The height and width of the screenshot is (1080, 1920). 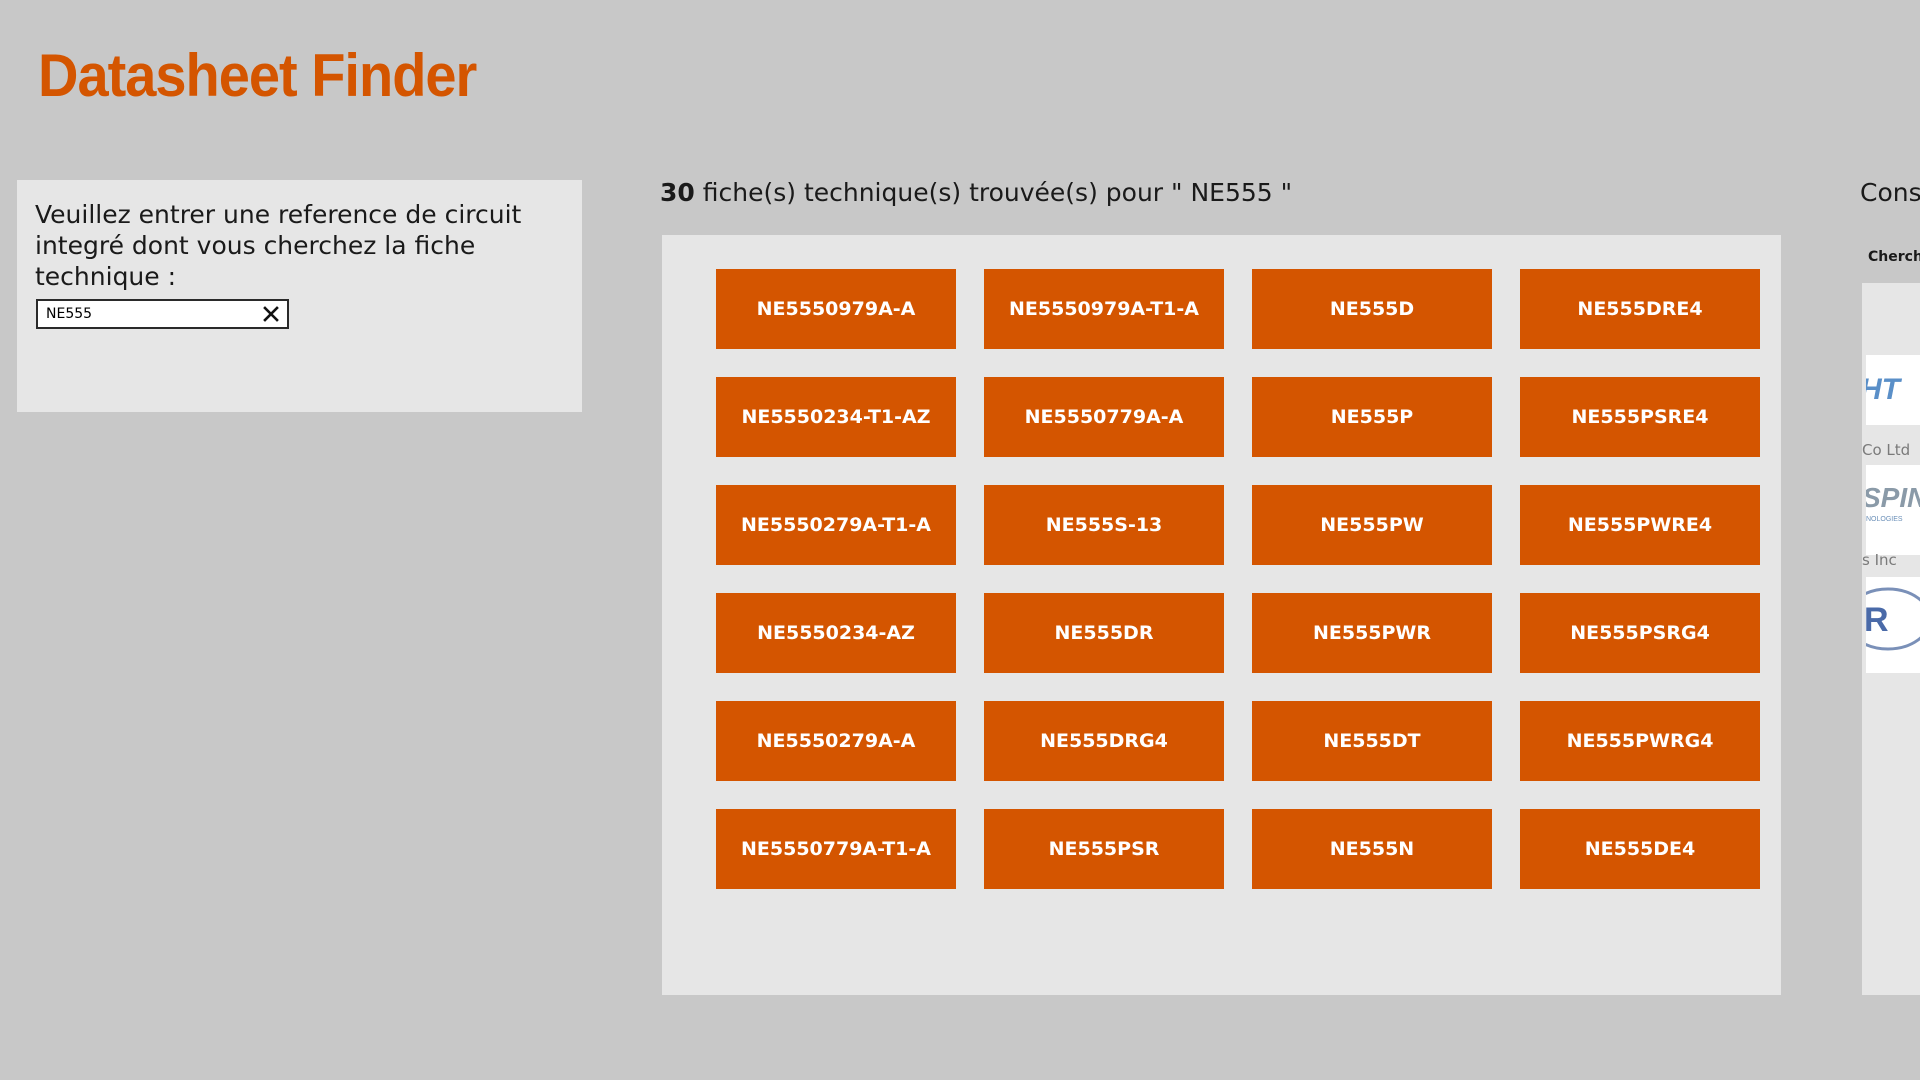 I want to click on result-tile: NE5550279A-A, so click(x=836, y=741).